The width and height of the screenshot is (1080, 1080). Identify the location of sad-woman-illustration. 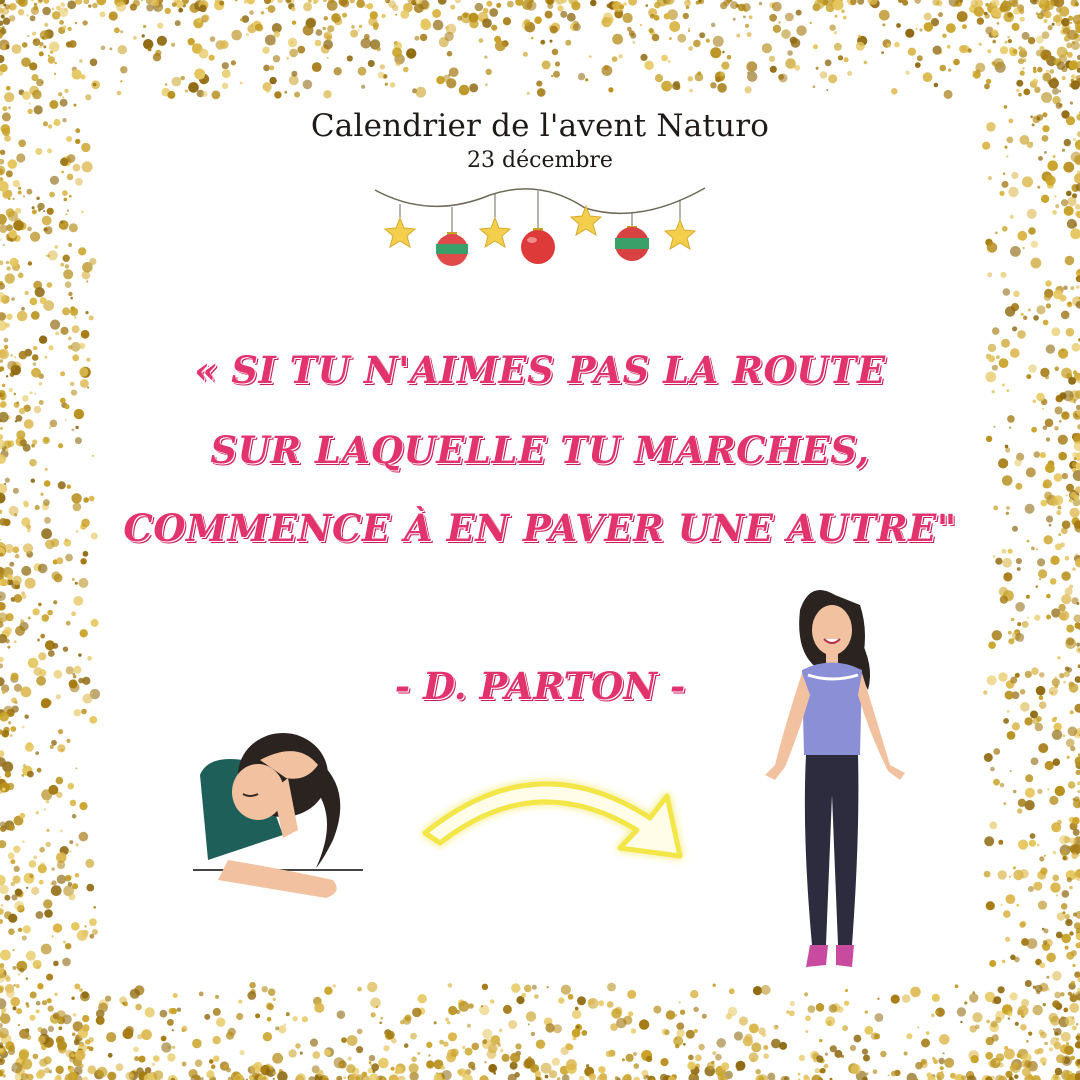
(278, 815).